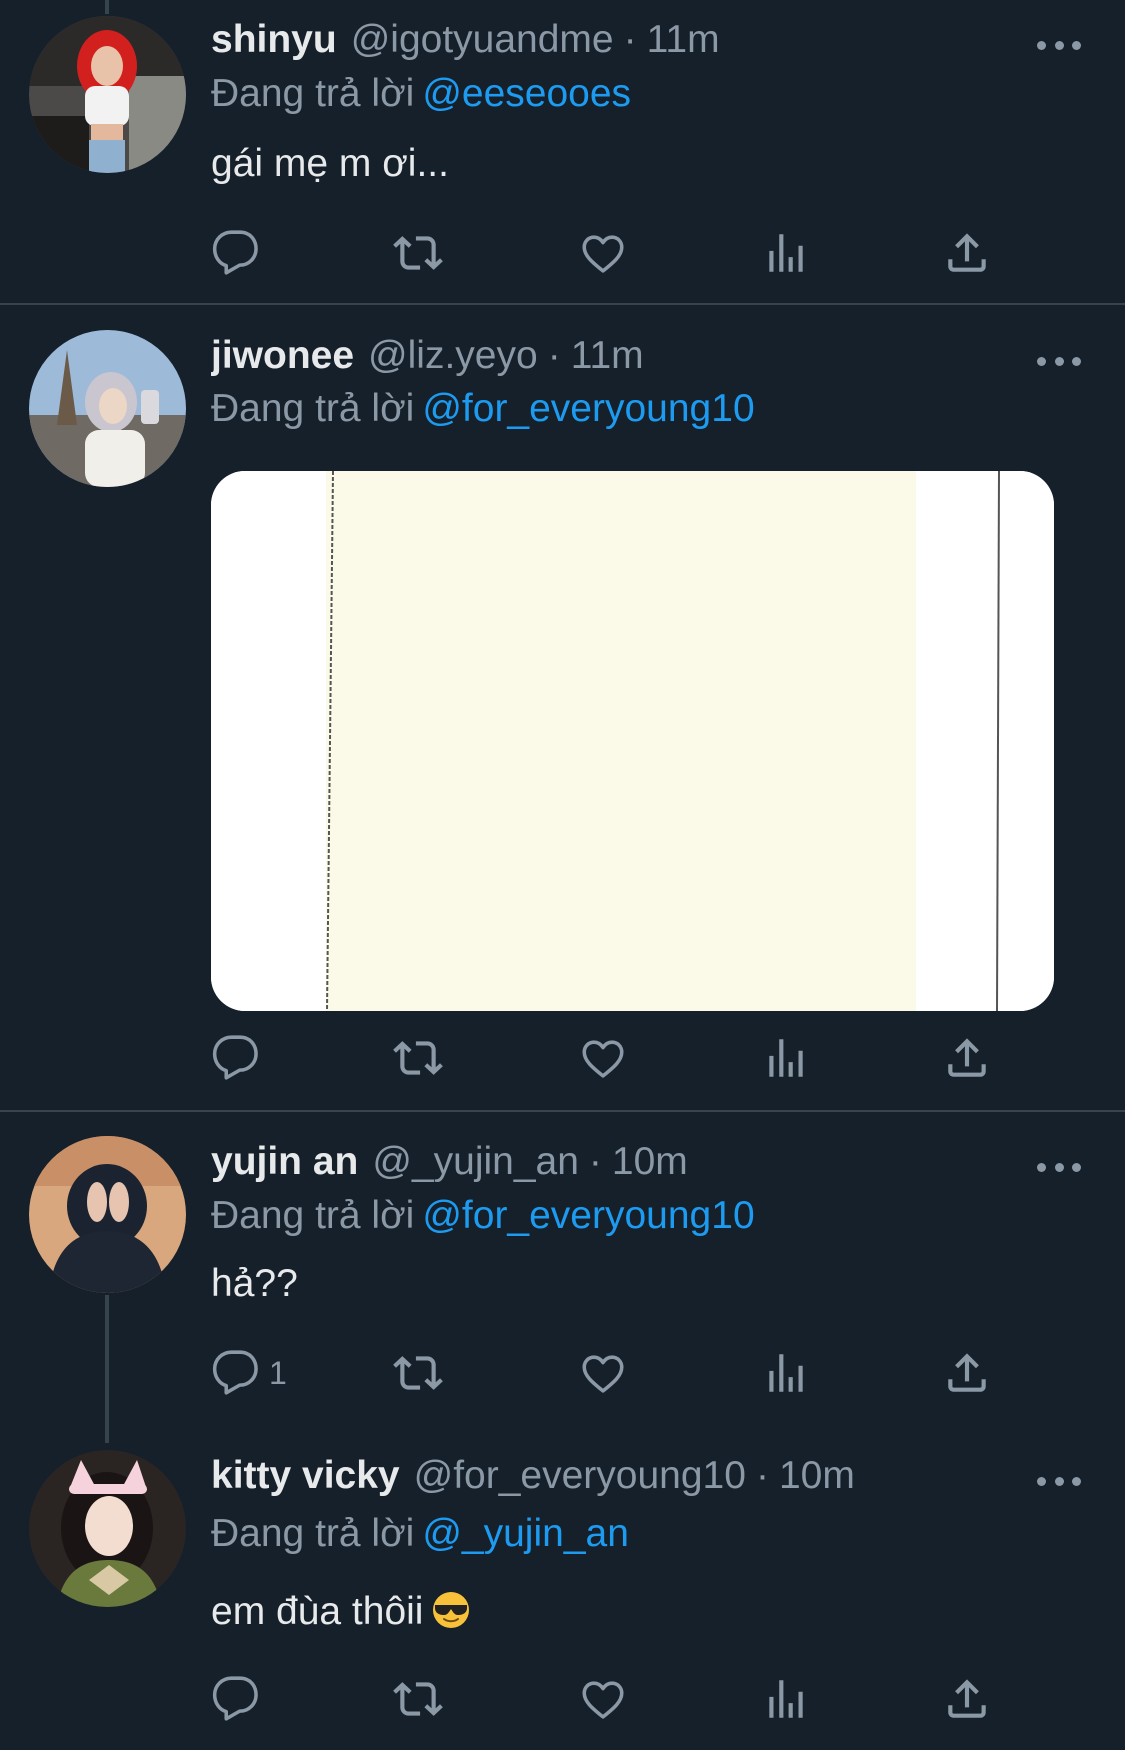 The image size is (1125, 1750). I want to click on reply-context: Đang trả lời @_yujin_an, so click(420, 1534).